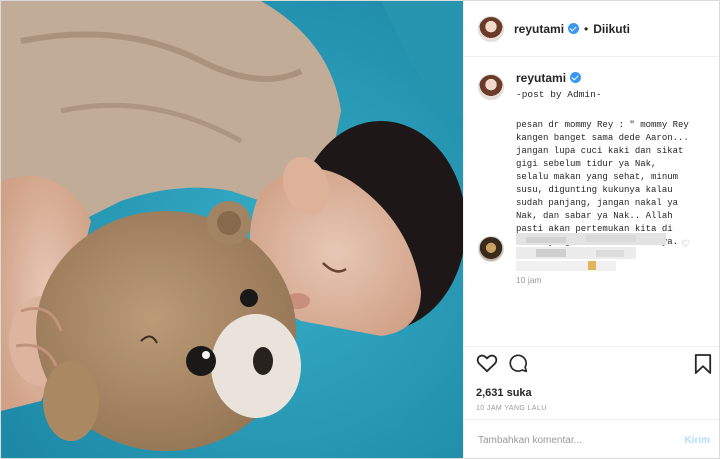  Describe the element at coordinates (685, 244) in the screenshot. I see `comment-like-icon: ♡` at that location.